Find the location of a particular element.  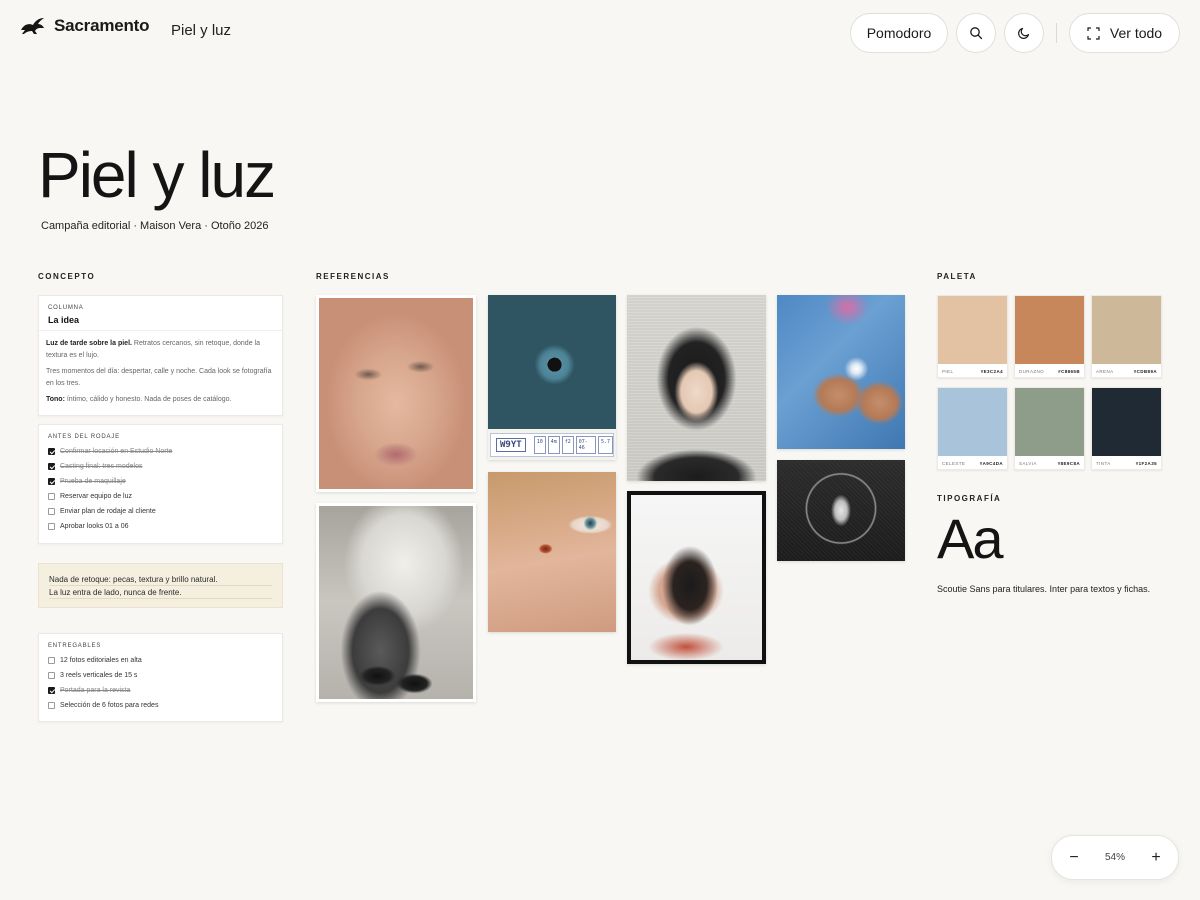

ticket-cell: 4m is located at coordinates (553, 445).